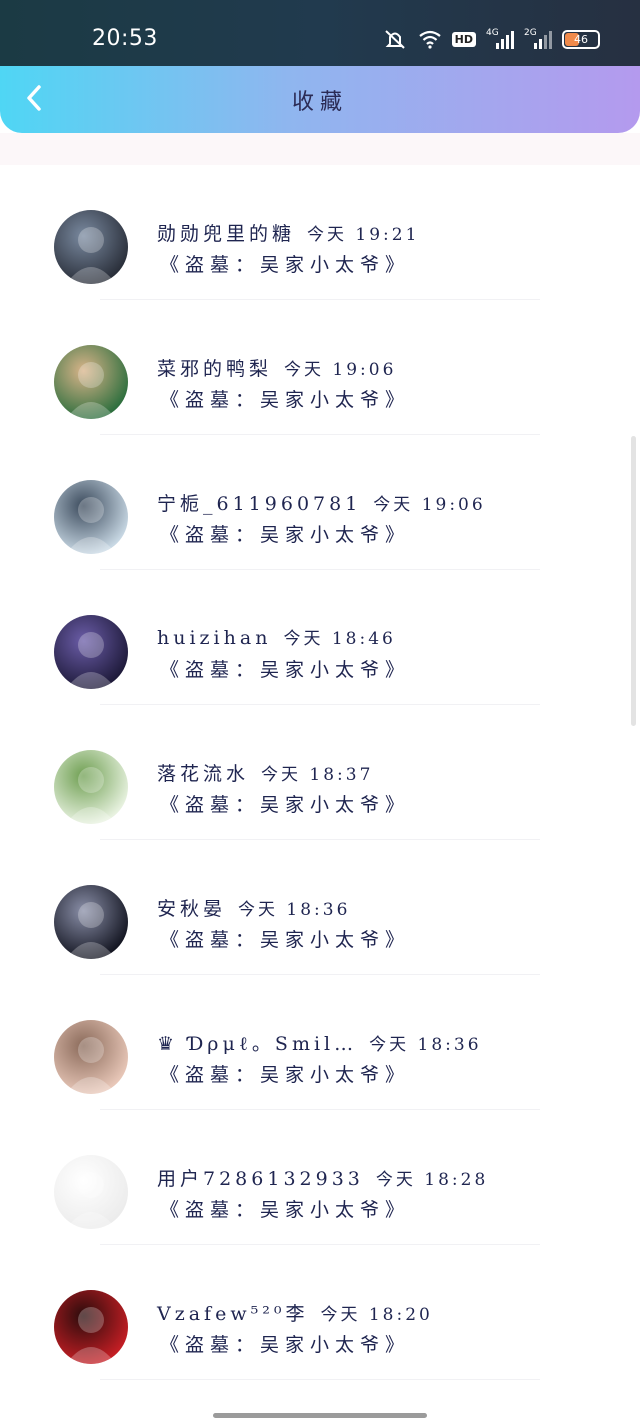 This screenshot has width=640, height=1422. What do you see at coordinates (633, 581) in the screenshot?
I see `scrollbar` at bounding box center [633, 581].